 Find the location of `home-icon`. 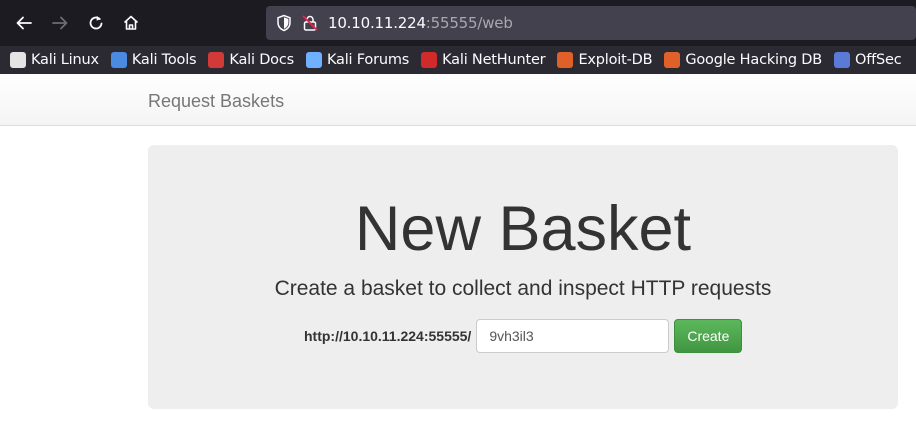

home-icon is located at coordinates (131, 22).